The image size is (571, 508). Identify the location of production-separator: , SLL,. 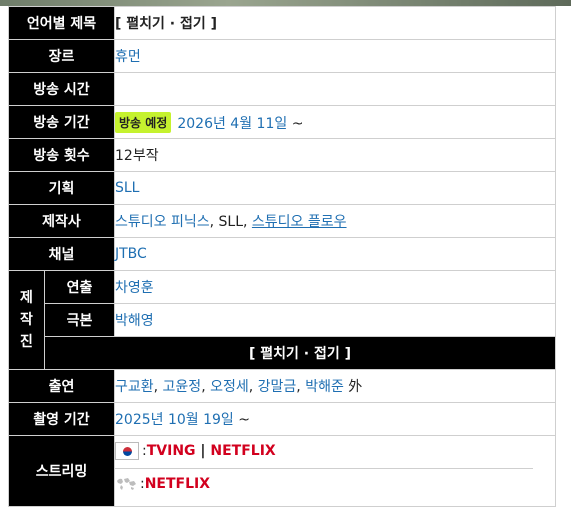
(230, 222).